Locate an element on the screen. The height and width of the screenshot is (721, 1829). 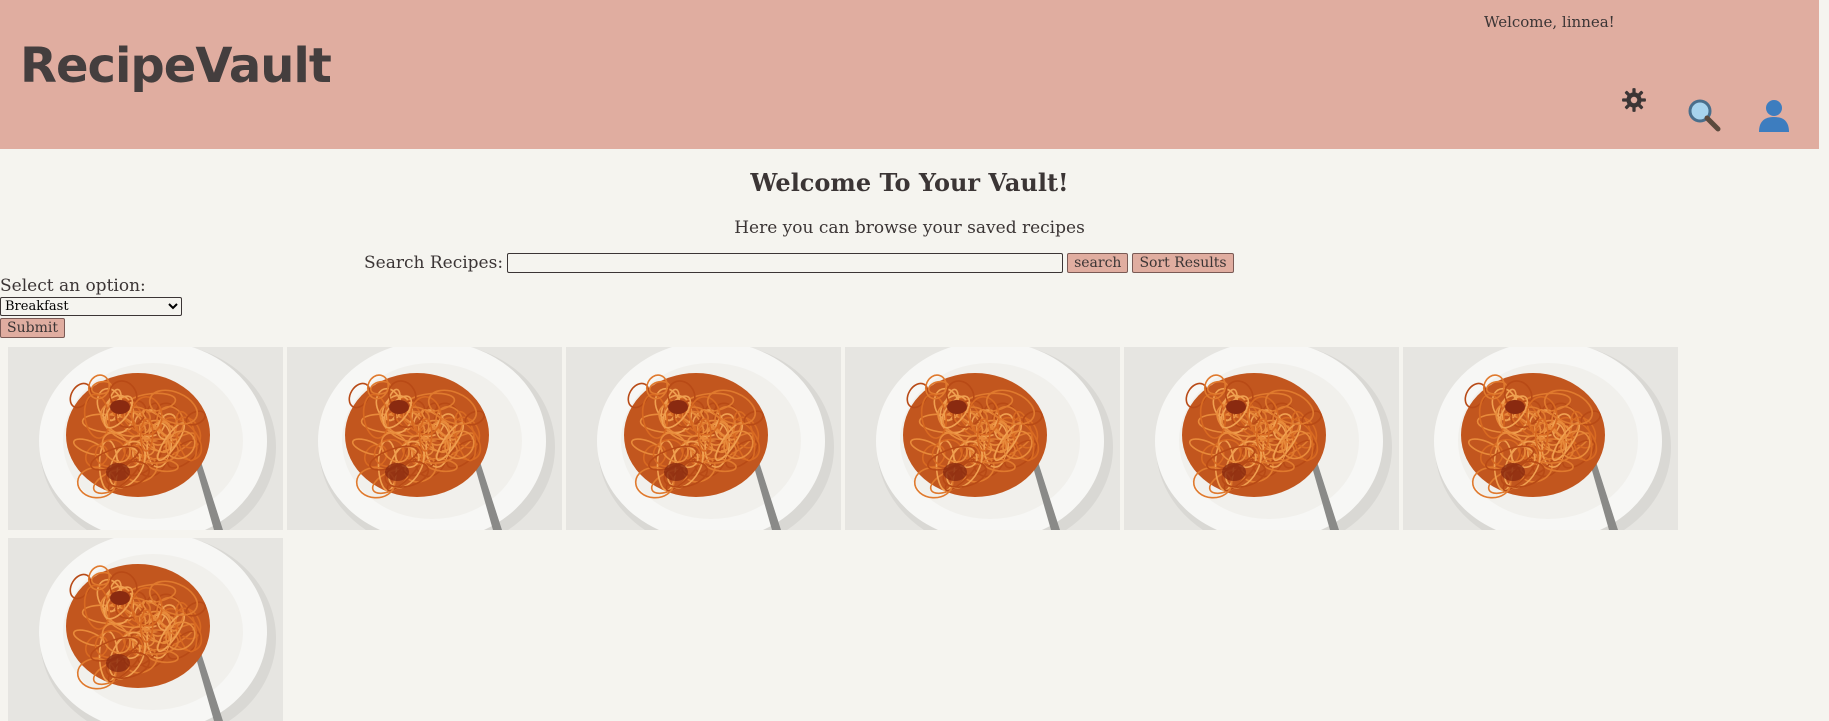
search-input is located at coordinates (785, 263).